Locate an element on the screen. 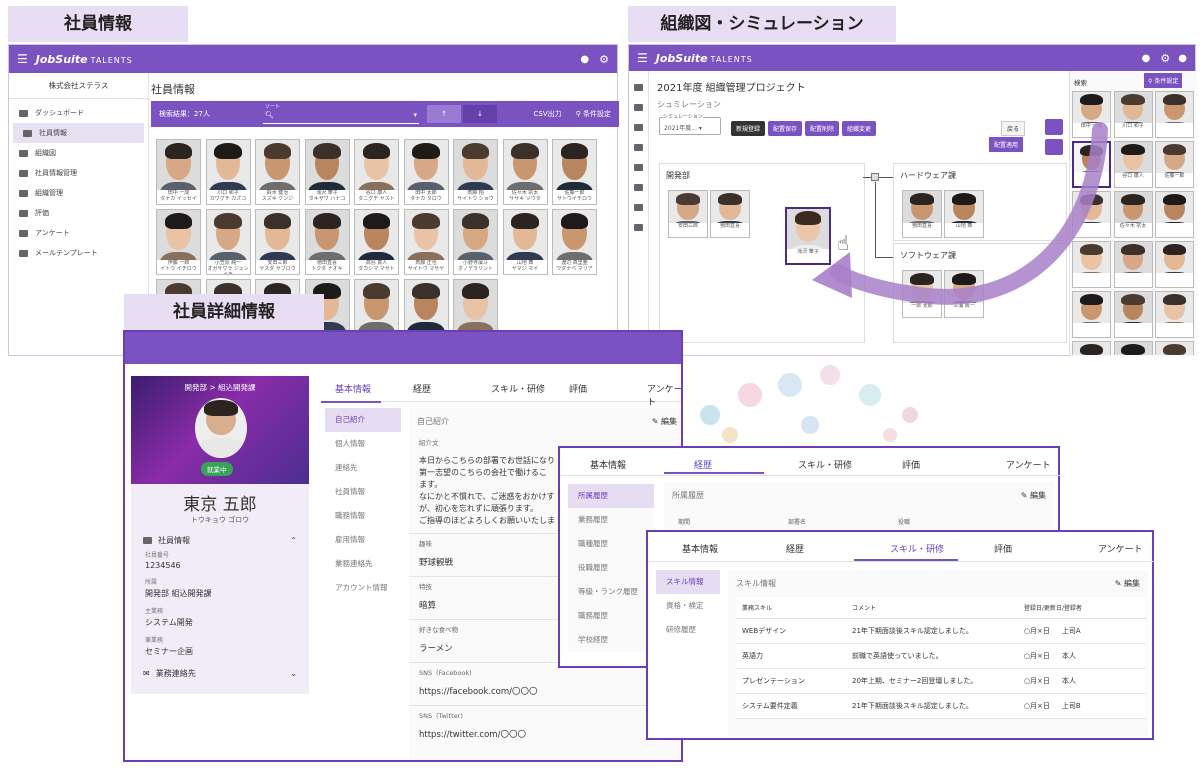  sidebar-item-6: アンケート is located at coordinates (78, 233).